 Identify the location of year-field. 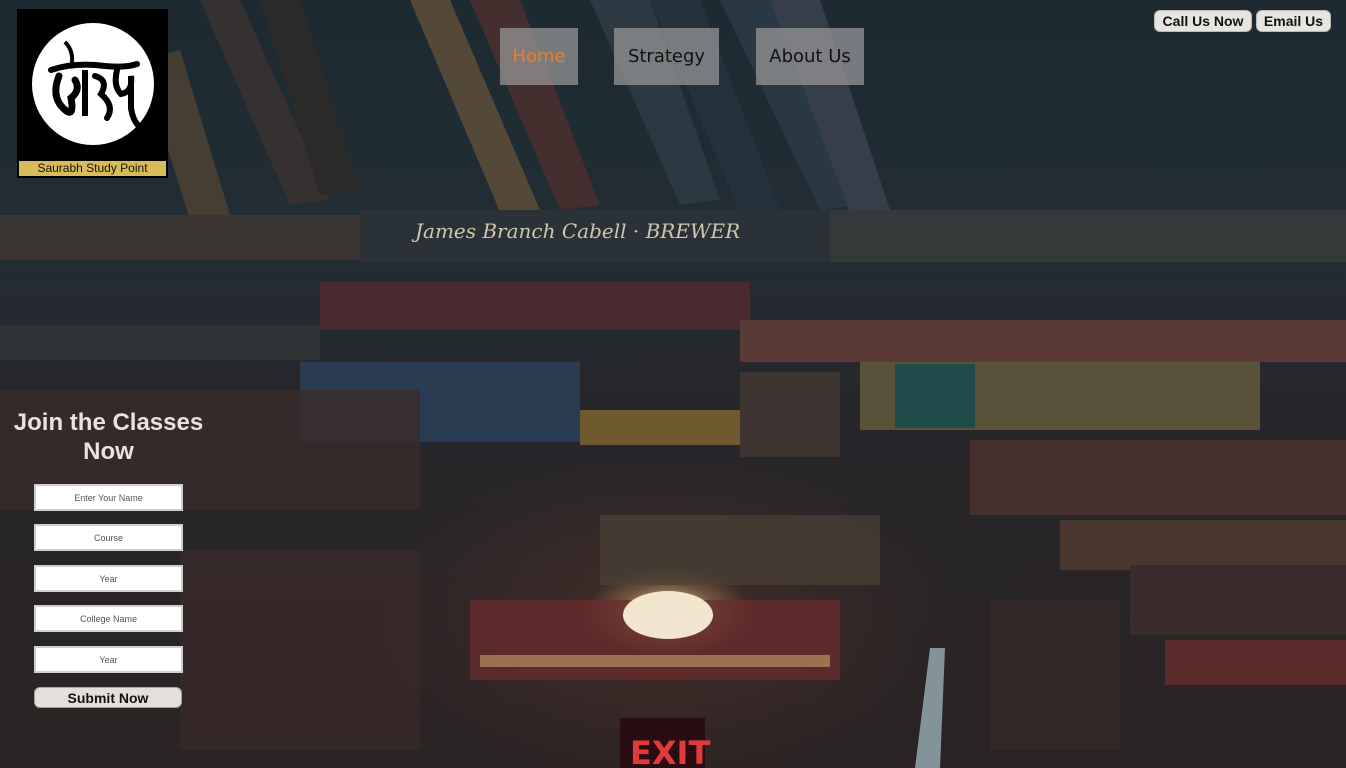
(108, 578).